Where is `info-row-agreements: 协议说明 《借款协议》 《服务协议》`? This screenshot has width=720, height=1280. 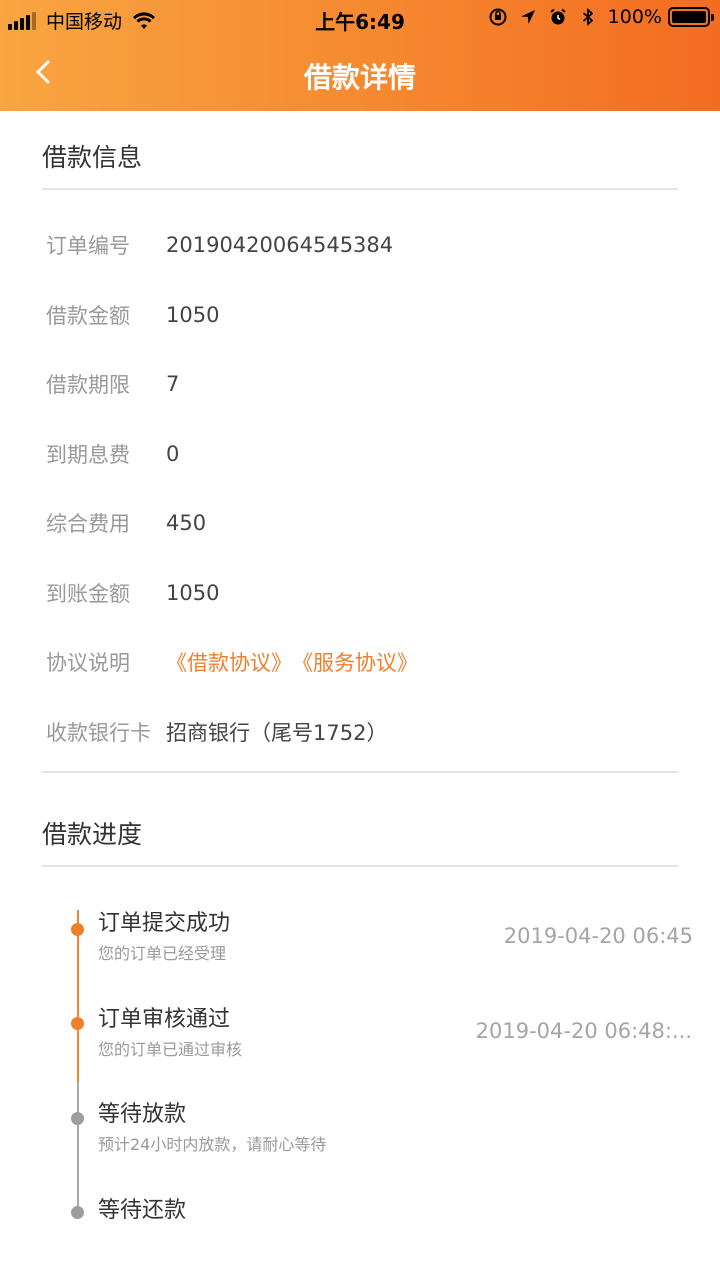
info-row-agreements: 协议说明 《借款协议》 《服务协议》 is located at coordinates (366, 662).